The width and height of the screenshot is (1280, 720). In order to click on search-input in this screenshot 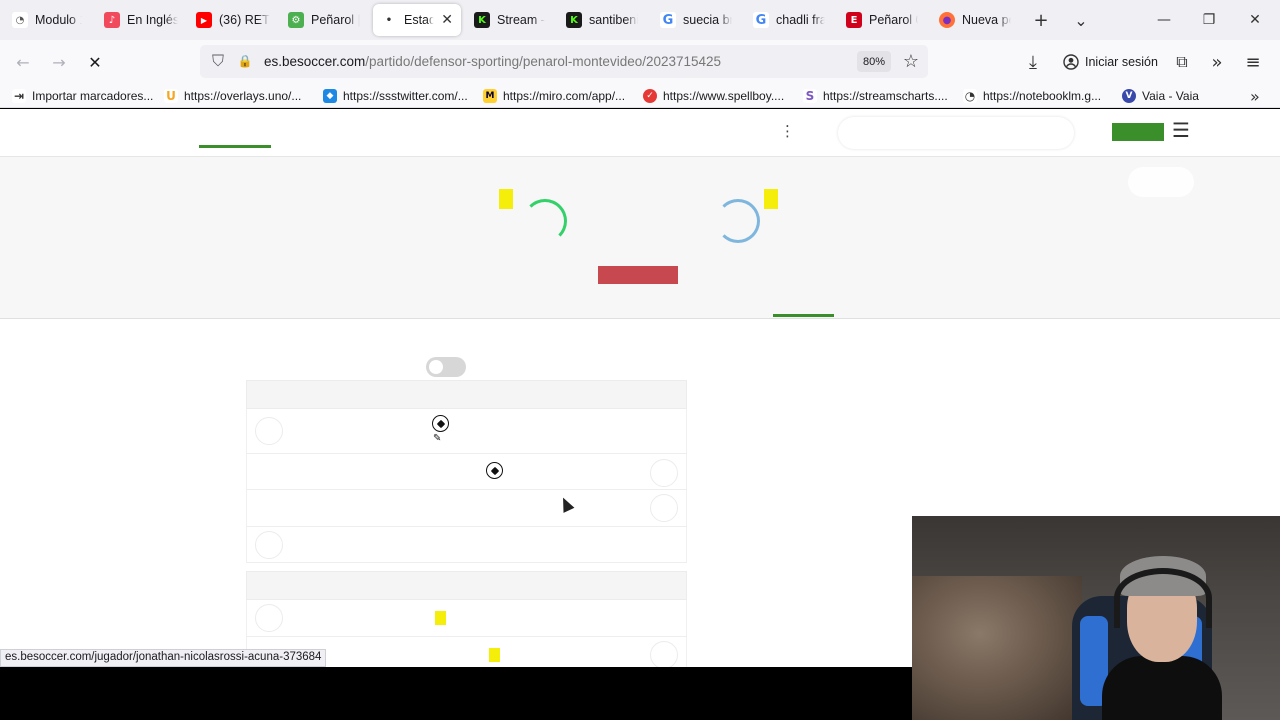, I will do `click(956, 133)`.